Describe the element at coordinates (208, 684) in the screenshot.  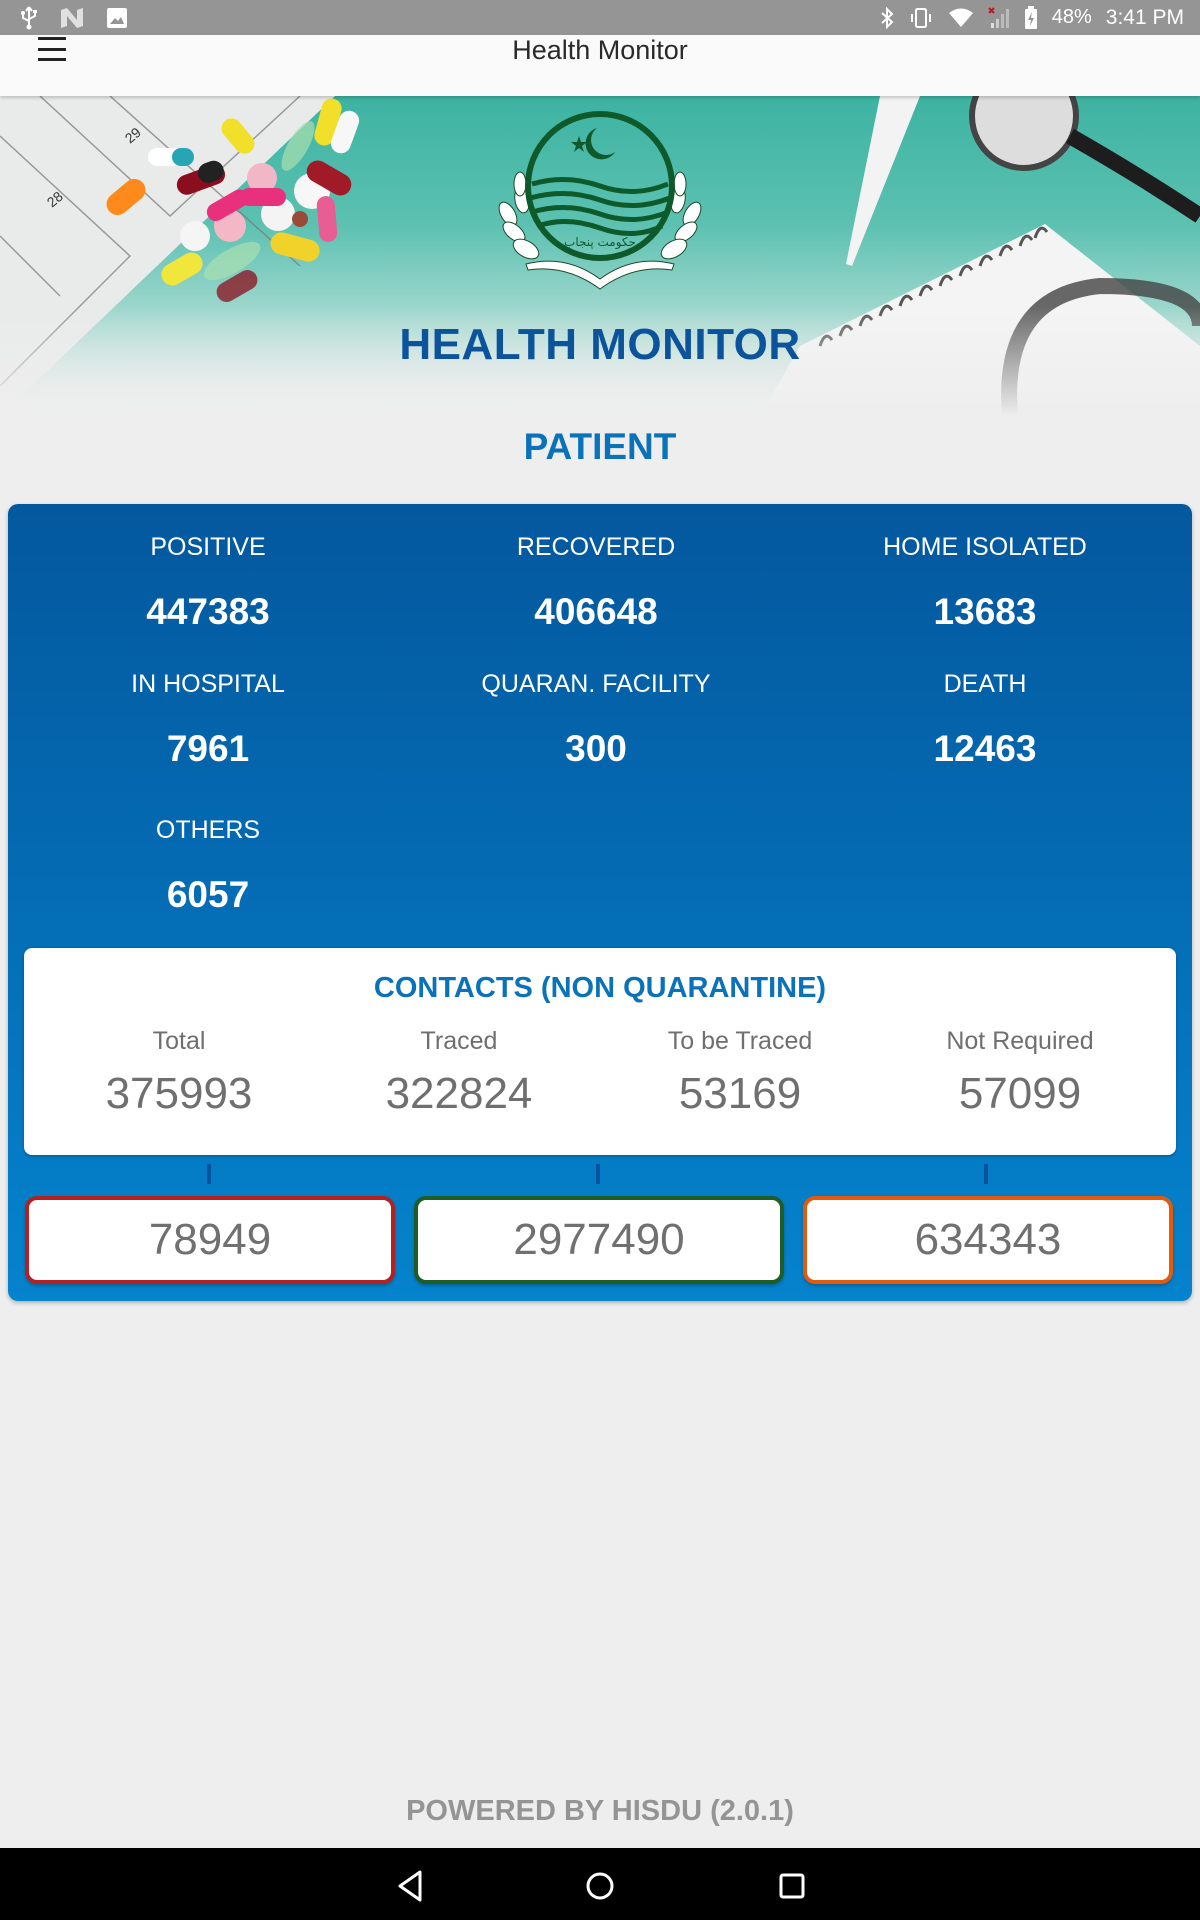
I see `stat-label: IN HOSPITAL` at that location.